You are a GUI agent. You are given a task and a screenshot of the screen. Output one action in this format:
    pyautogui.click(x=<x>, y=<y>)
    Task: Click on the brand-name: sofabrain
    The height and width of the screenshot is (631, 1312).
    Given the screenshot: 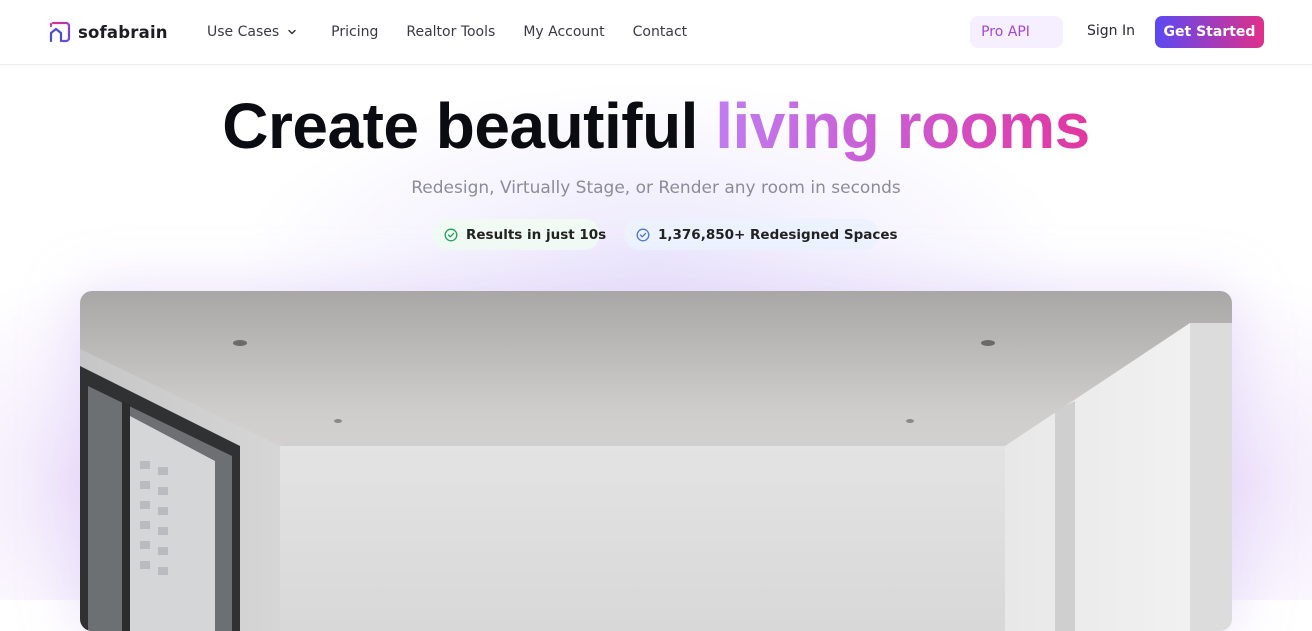 What is the action you would take?
    pyautogui.click(x=123, y=32)
    